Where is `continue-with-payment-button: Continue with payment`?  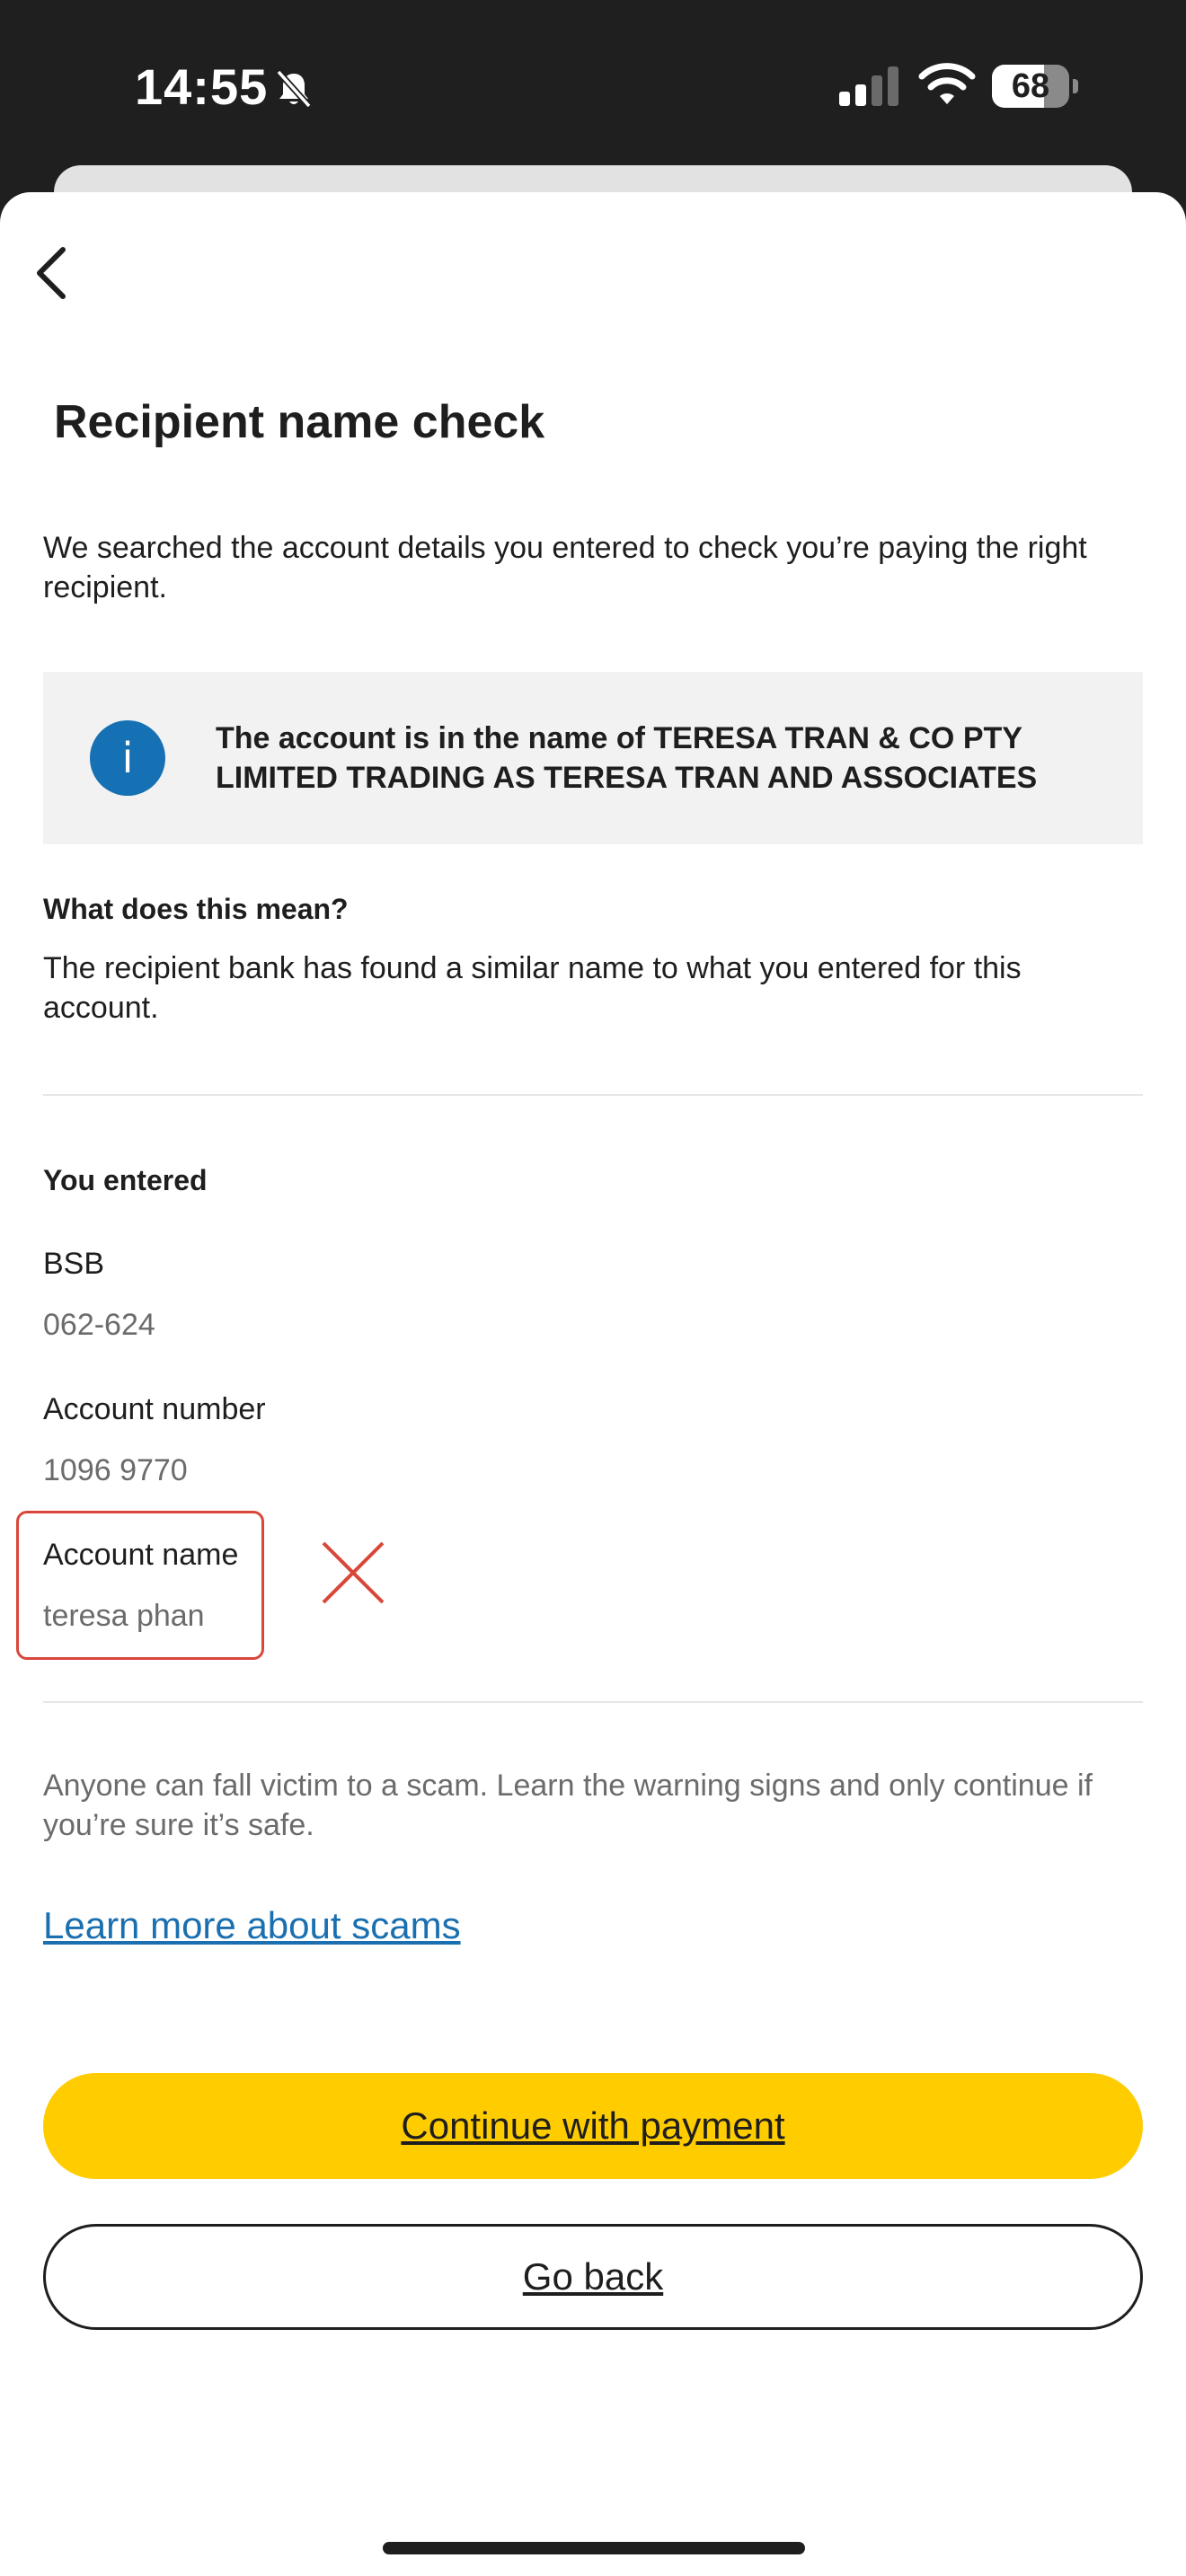 continue-with-payment-button: Continue with payment is located at coordinates (593, 2126).